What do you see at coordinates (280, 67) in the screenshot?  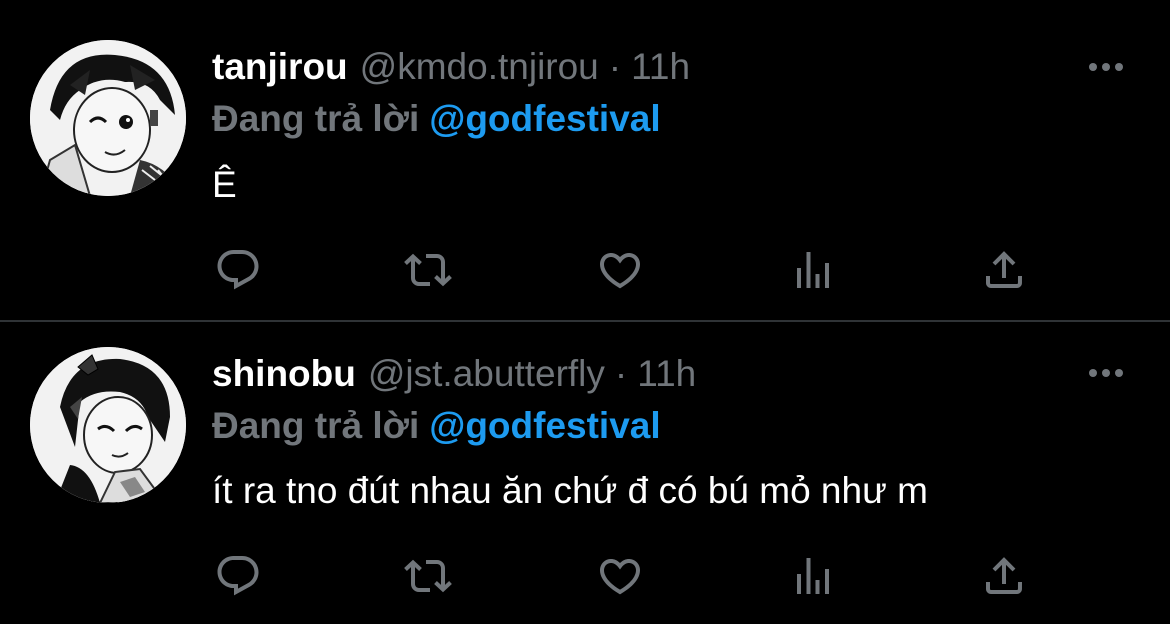 I see `display-name: tanjirou` at bounding box center [280, 67].